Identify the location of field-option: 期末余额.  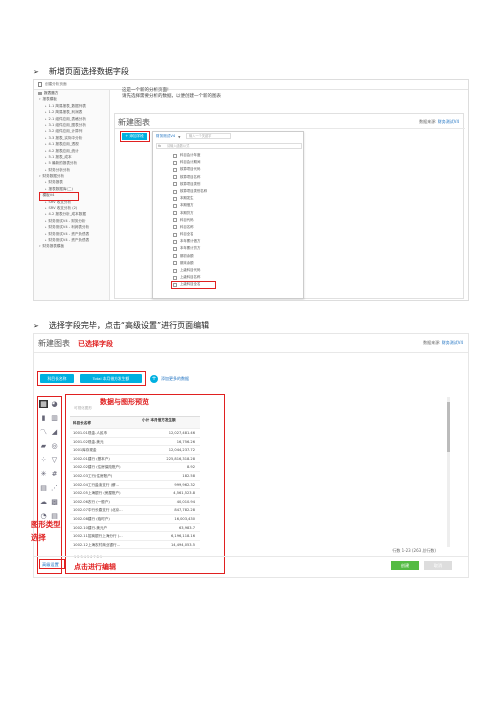
(190, 263).